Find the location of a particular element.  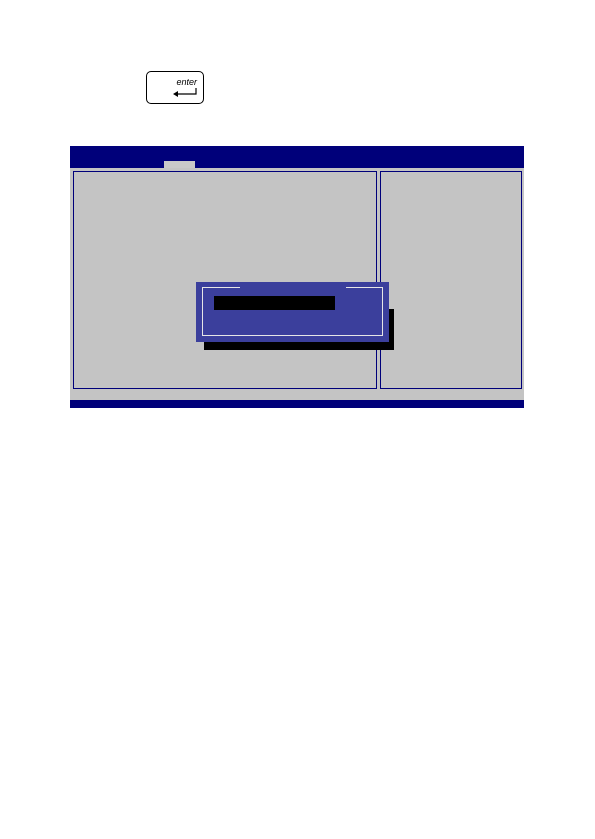

bios-tab-bar is located at coordinates (297, 157).